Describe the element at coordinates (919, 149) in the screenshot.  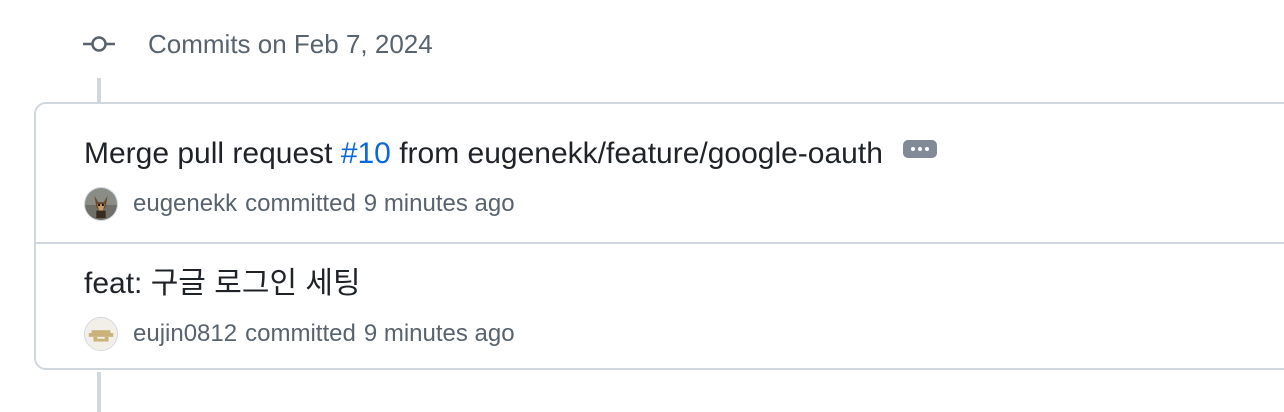
I see `expand-message-button` at that location.